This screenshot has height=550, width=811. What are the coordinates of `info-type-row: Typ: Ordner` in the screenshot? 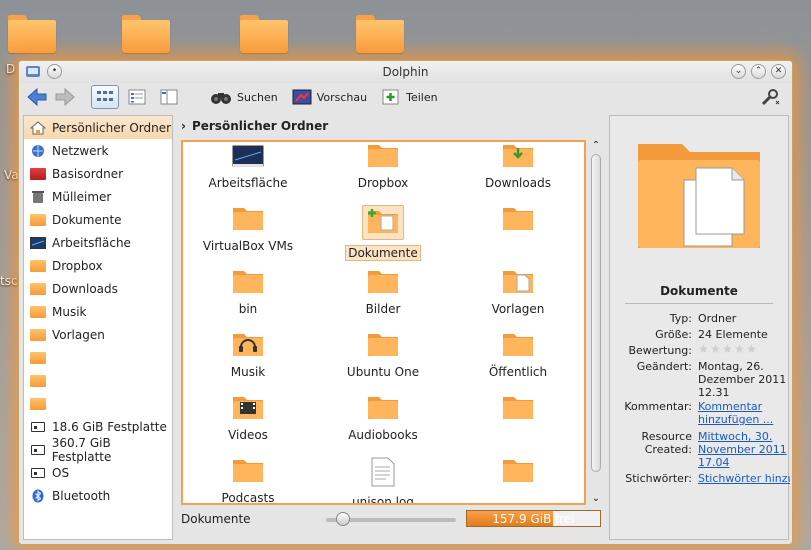 It's located at (700, 318).